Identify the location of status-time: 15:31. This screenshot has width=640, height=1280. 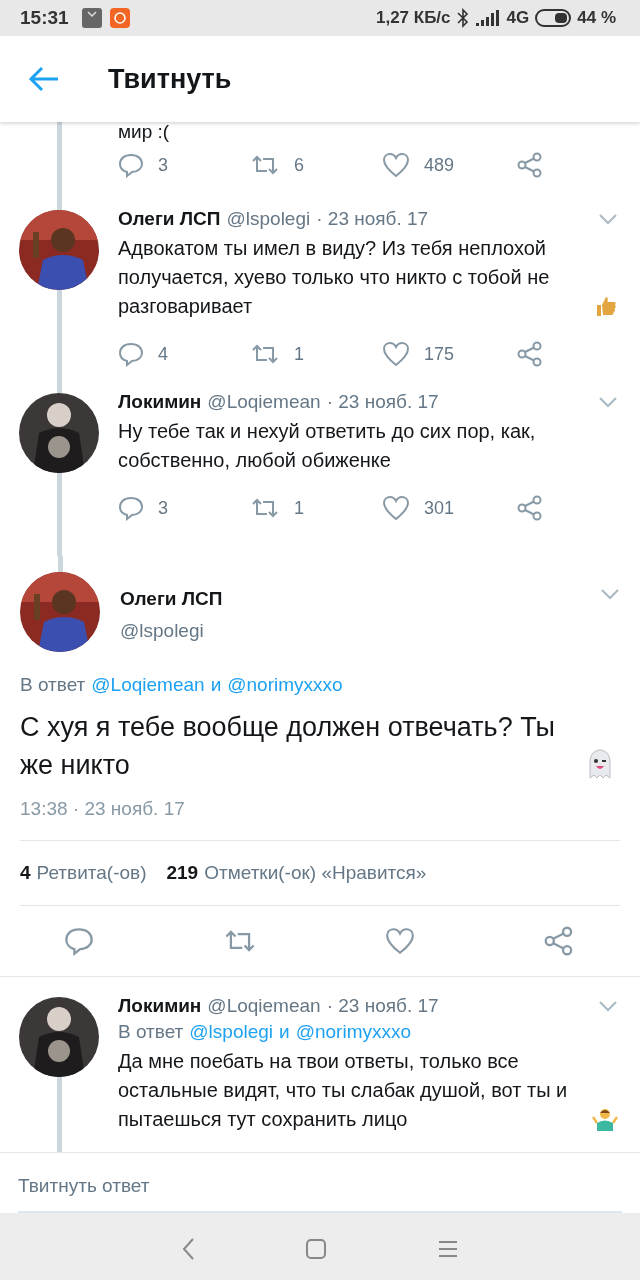
(44, 18).